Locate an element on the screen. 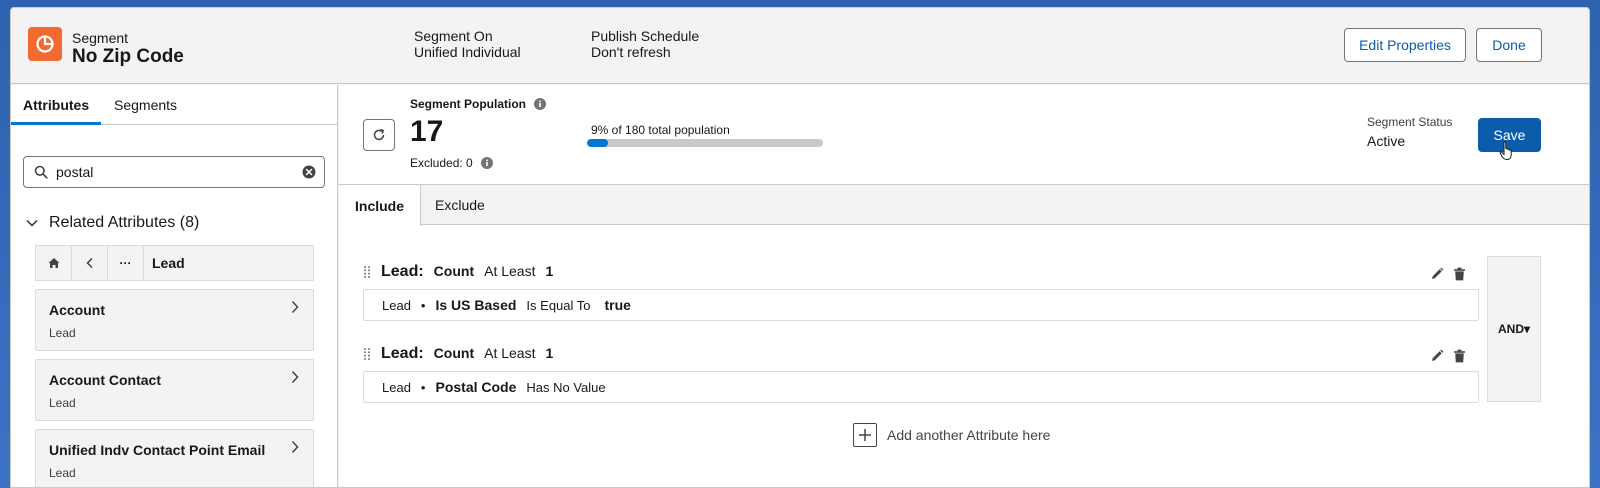 Image resolution: width=1600 pixels, height=488 pixels. refresh-population-button is located at coordinates (379, 135).